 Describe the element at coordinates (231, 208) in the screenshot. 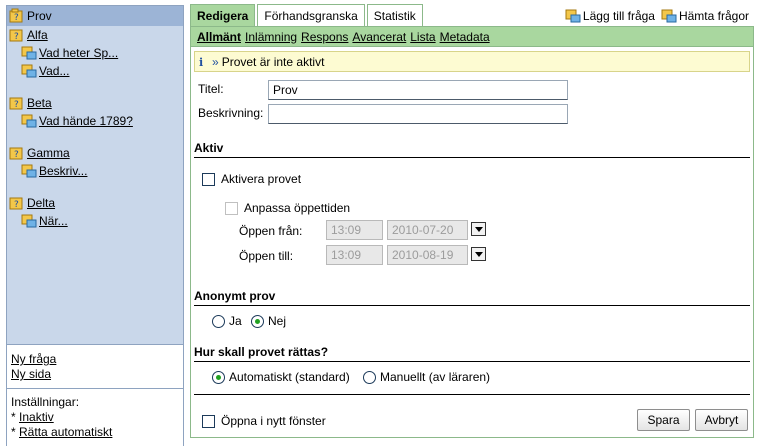

I see `adjust-hours-checkbox` at that location.